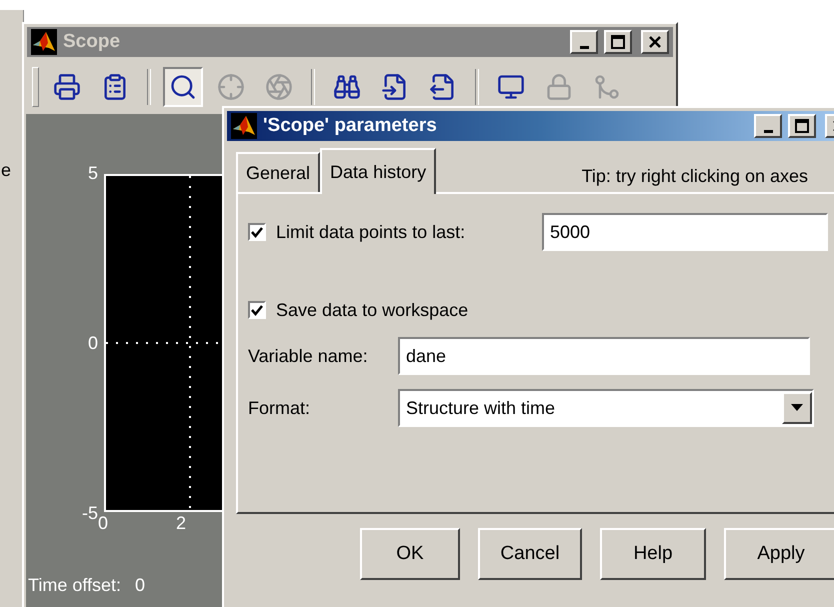 The width and height of the screenshot is (834, 607). I want to click on tab: General, so click(278, 172).